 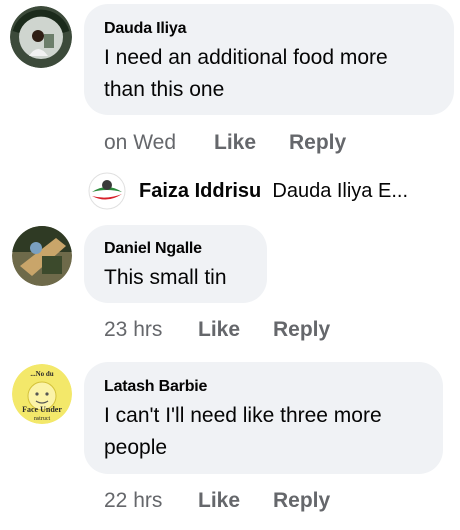 I want to click on avatar-badge-line: Face Under, so click(x=42, y=409).